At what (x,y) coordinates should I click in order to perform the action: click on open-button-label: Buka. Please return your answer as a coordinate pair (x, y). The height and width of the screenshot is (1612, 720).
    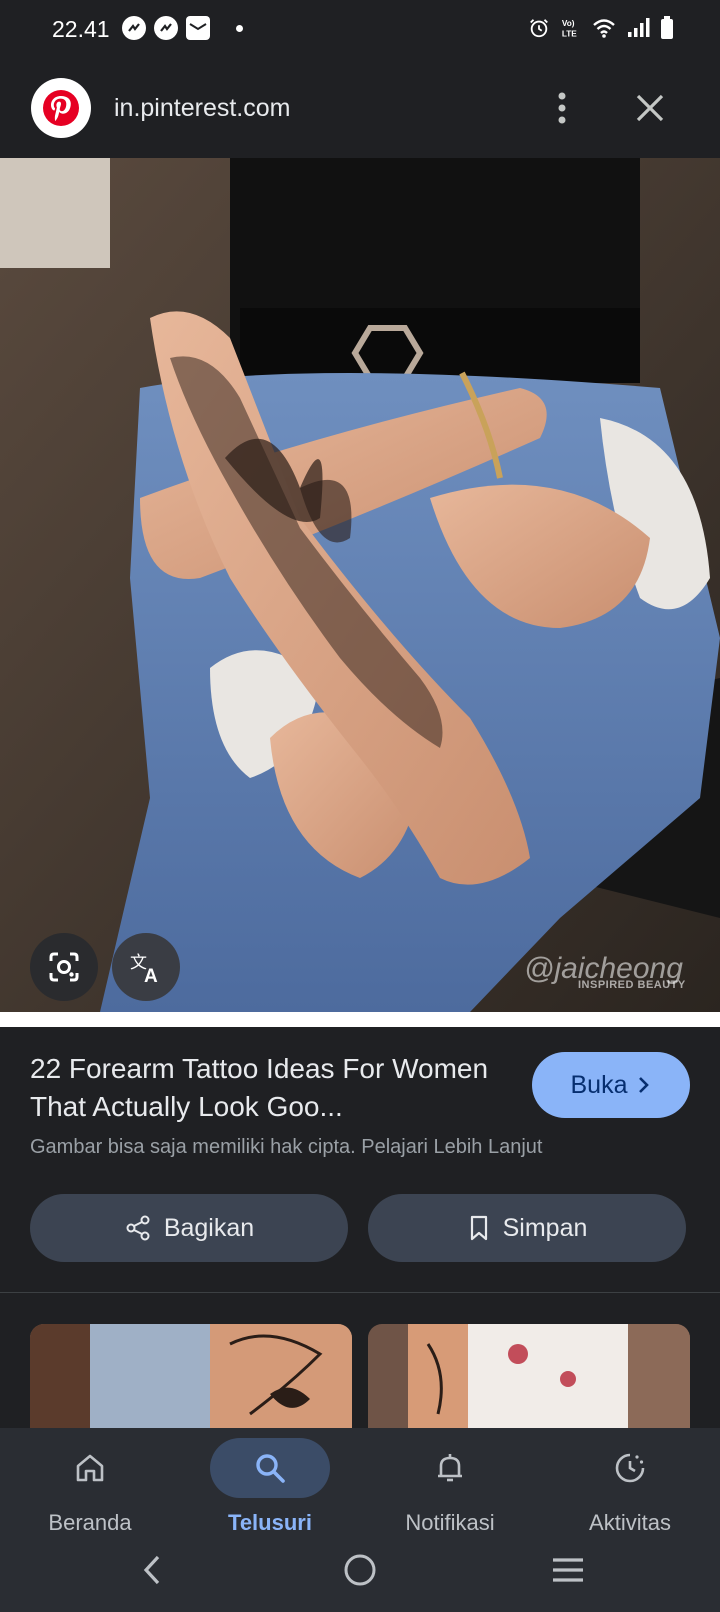
    Looking at the image, I should click on (599, 1084).